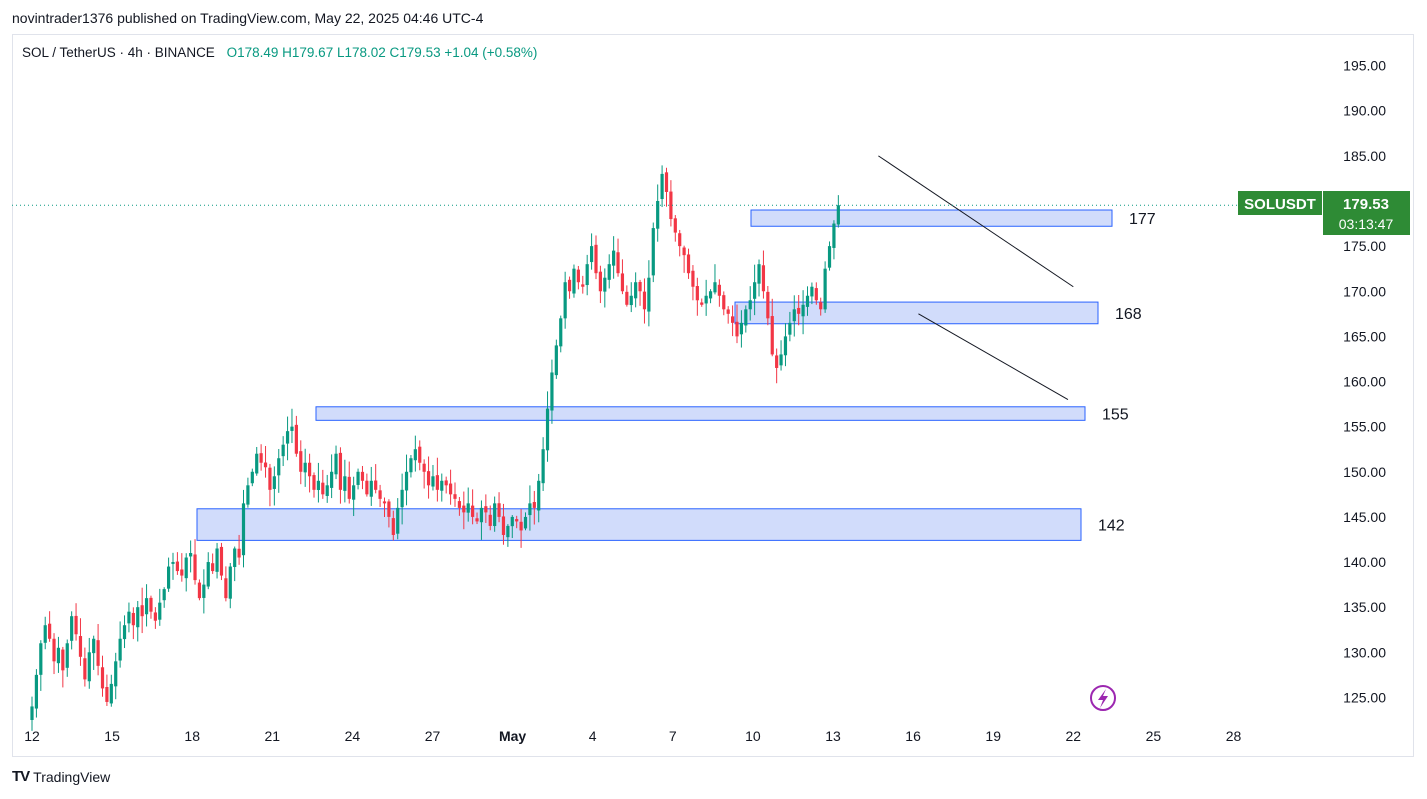  What do you see at coordinates (61, 776) in the screenshot?
I see `footer: TV TradingView` at bounding box center [61, 776].